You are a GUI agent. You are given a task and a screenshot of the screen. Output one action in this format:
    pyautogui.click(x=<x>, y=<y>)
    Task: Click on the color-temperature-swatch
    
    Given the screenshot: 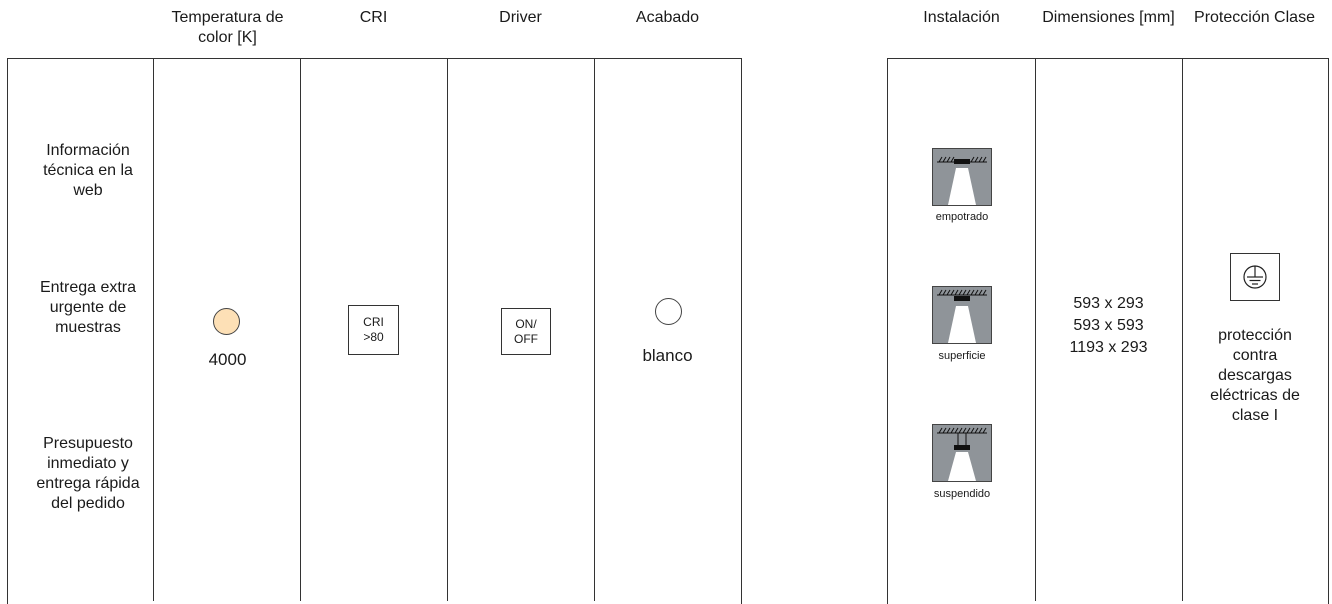 What is the action you would take?
    pyautogui.click(x=226, y=321)
    